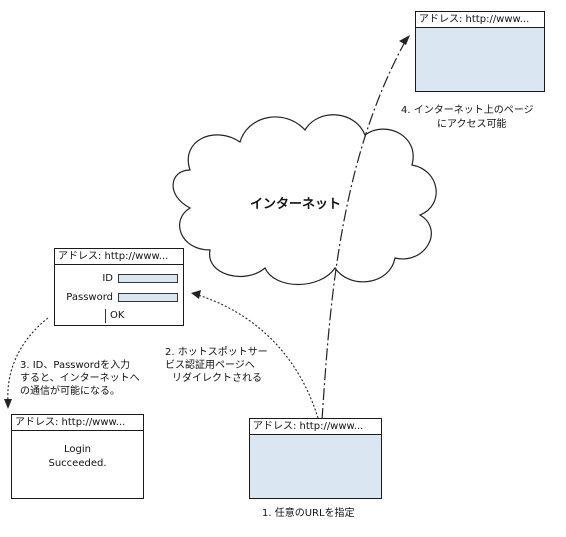 This screenshot has width=566, height=537. I want to click on login-form: ID Password OK, so click(119, 295).